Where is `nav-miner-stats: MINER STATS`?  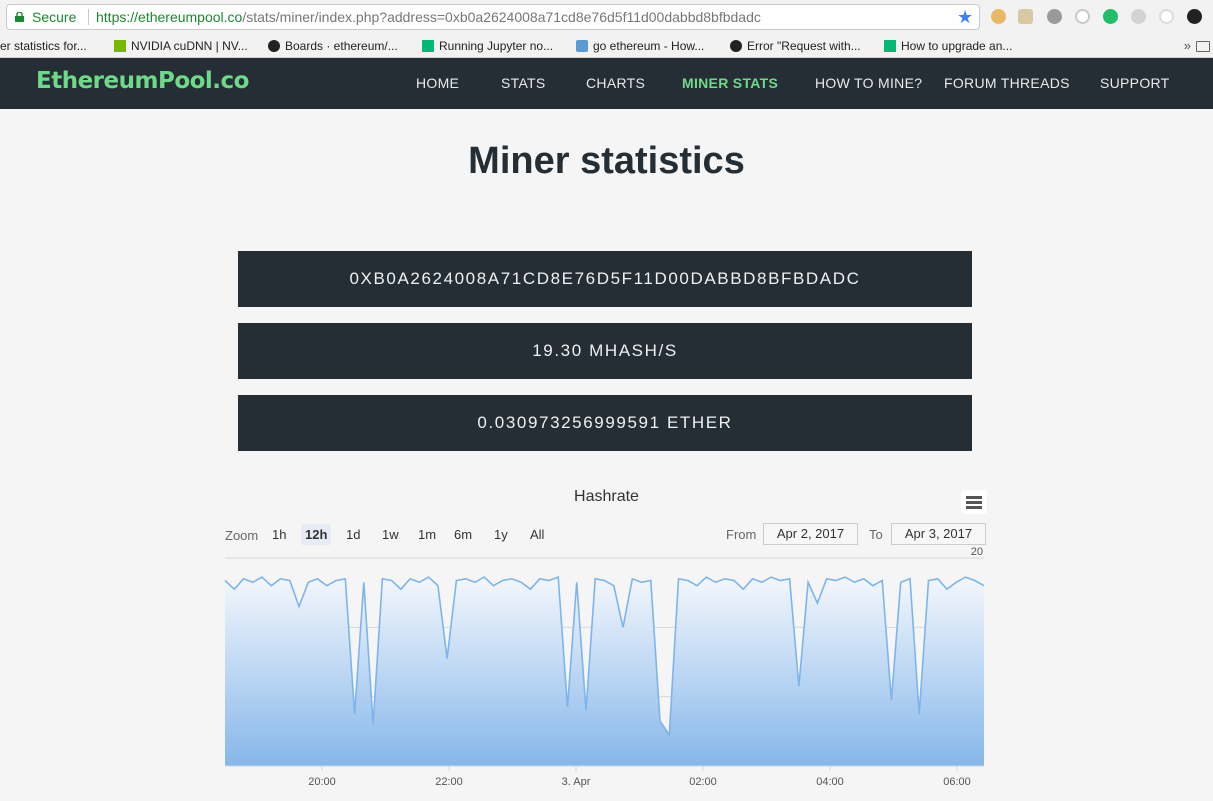 nav-miner-stats: MINER STATS is located at coordinates (730, 83).